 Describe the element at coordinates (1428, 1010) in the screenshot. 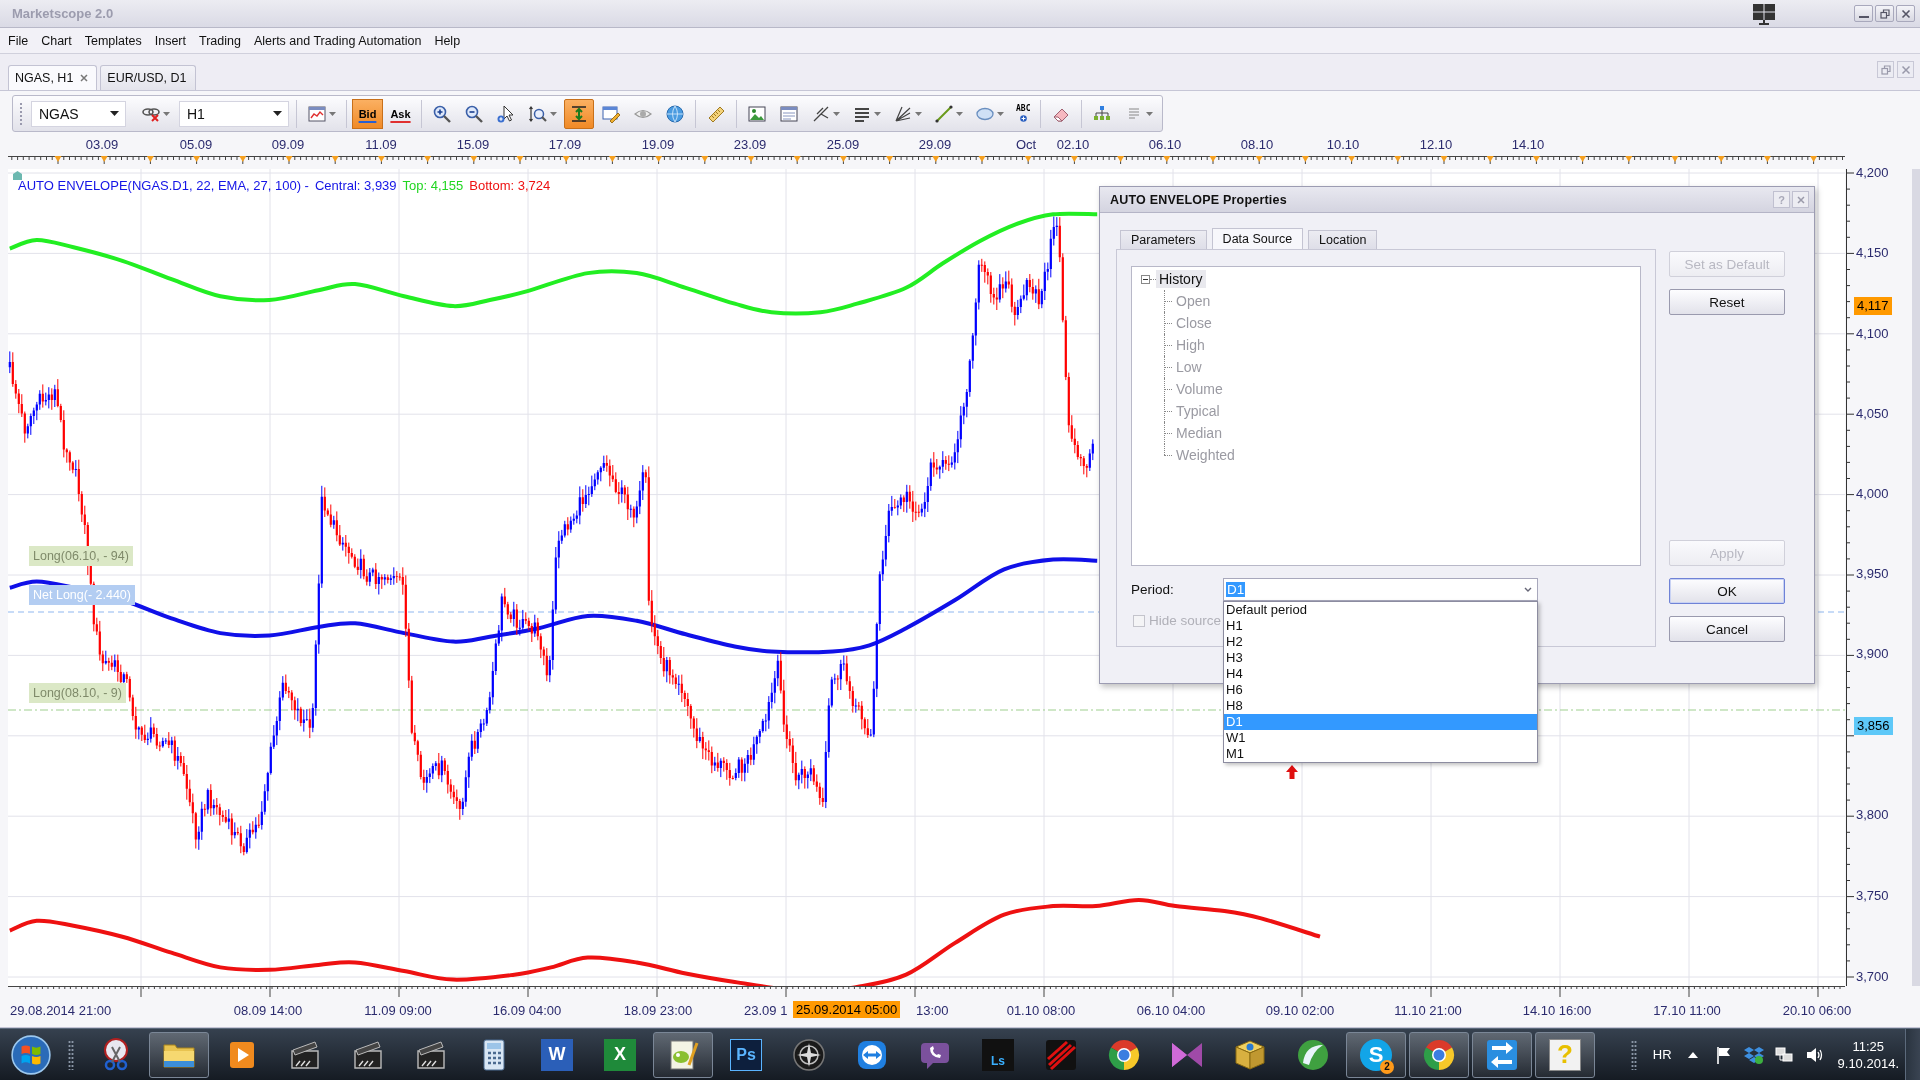

I see `time-axis-label: 11.10 21:00` at that location.